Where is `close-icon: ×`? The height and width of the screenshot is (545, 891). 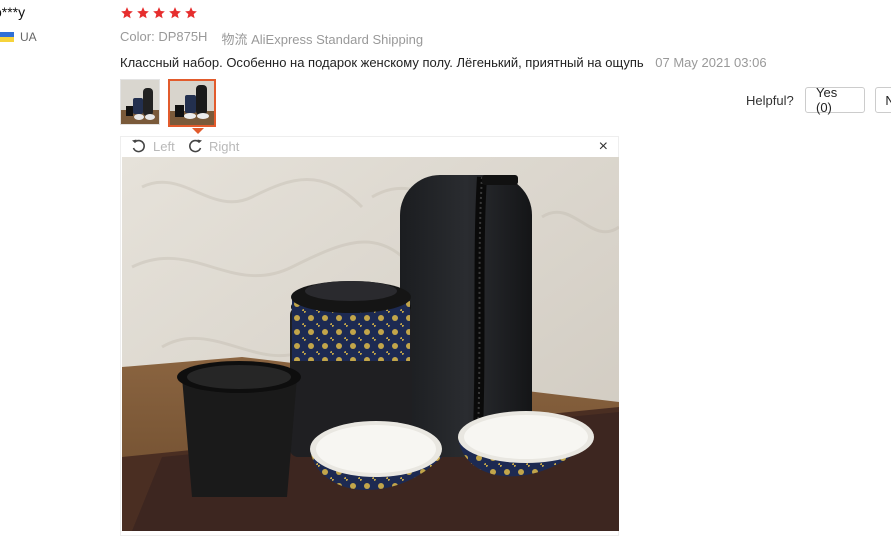
close-icon: × is located at coordinates (603, 147).